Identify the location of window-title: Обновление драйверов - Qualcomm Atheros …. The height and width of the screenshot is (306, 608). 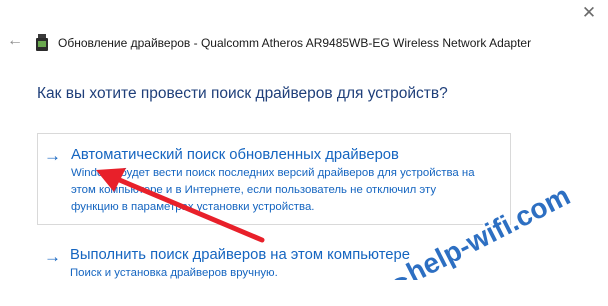
(295, 43).